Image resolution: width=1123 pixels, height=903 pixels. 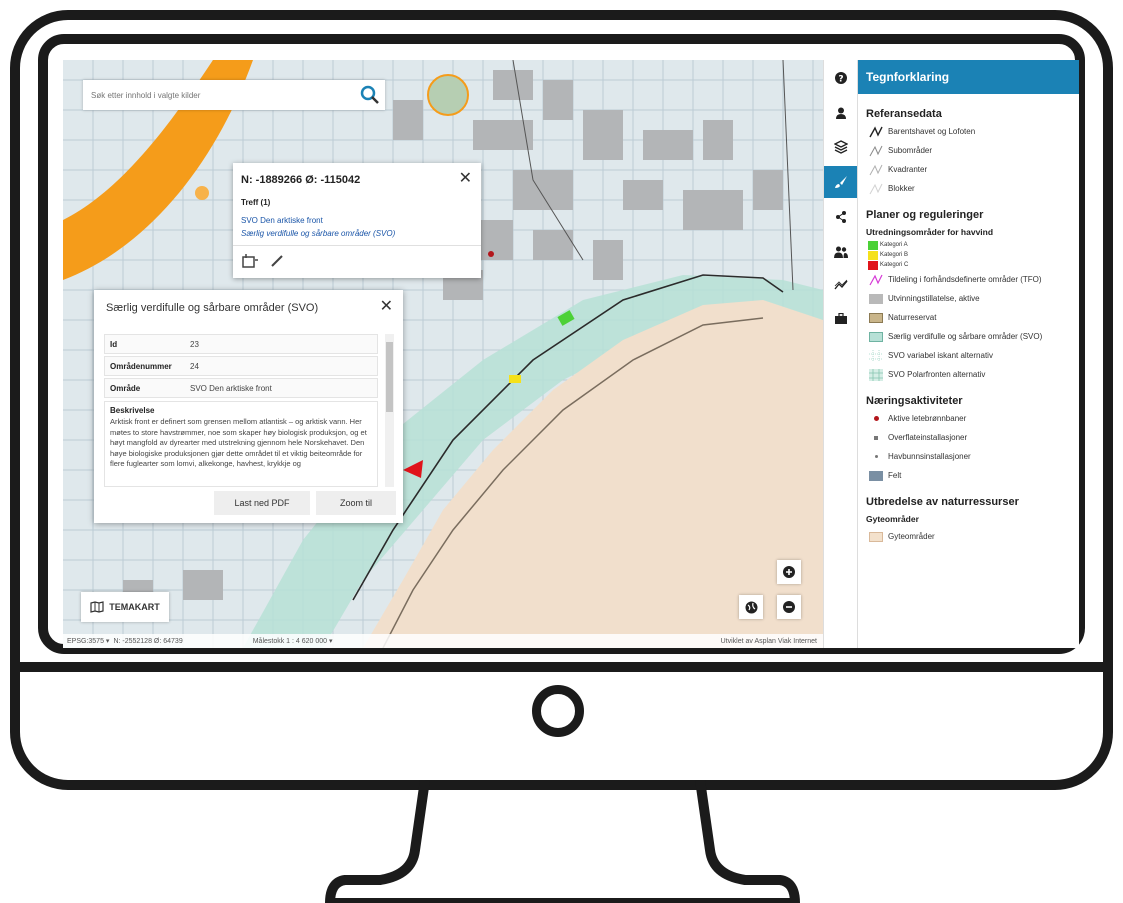 What do you see at coordinates (968, 317) in the screenshot?
I see `legend-item: Naturreservat` at bounding box center [968, 317].